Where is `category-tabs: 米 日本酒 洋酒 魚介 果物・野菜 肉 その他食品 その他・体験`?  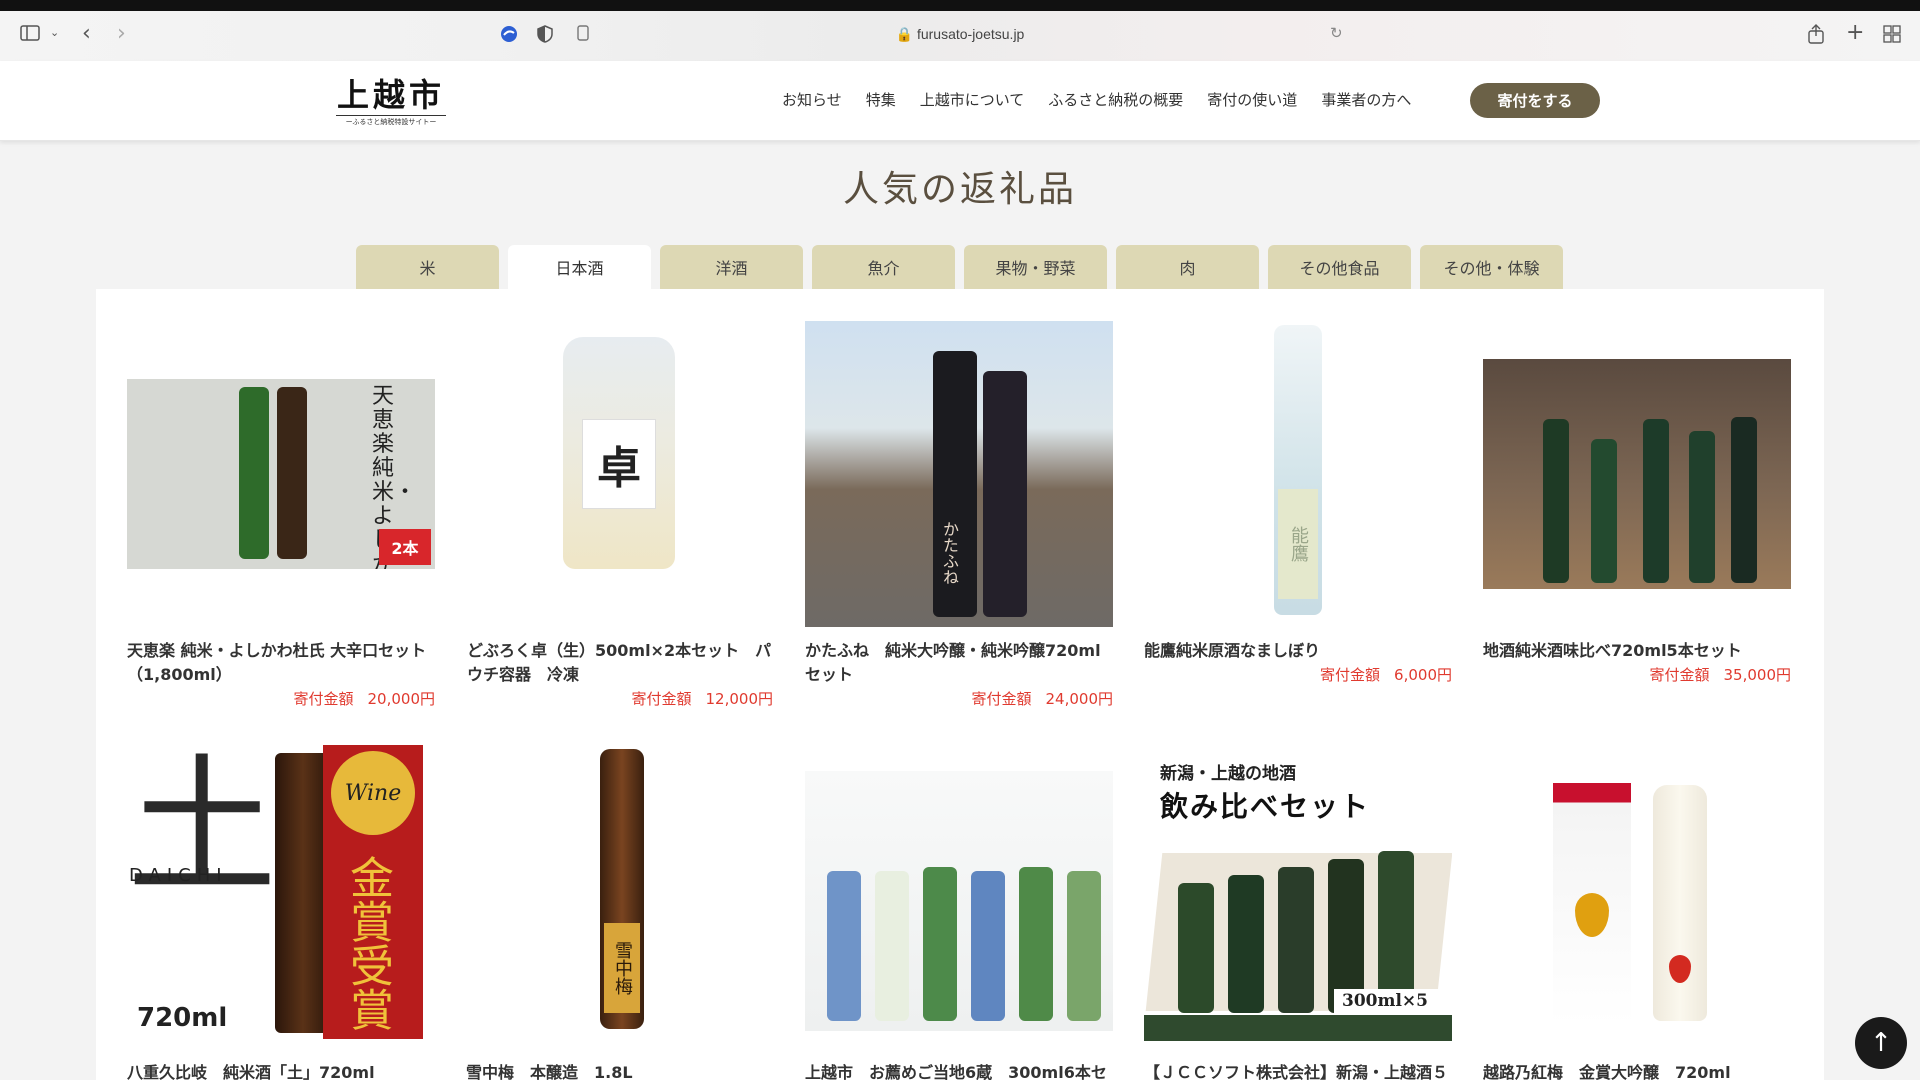 category-tabs: 米 日本酒 洋酒 魚介 果物・野菜 肉 その他食品 その他・体験 is located at coordinates (964, 267).